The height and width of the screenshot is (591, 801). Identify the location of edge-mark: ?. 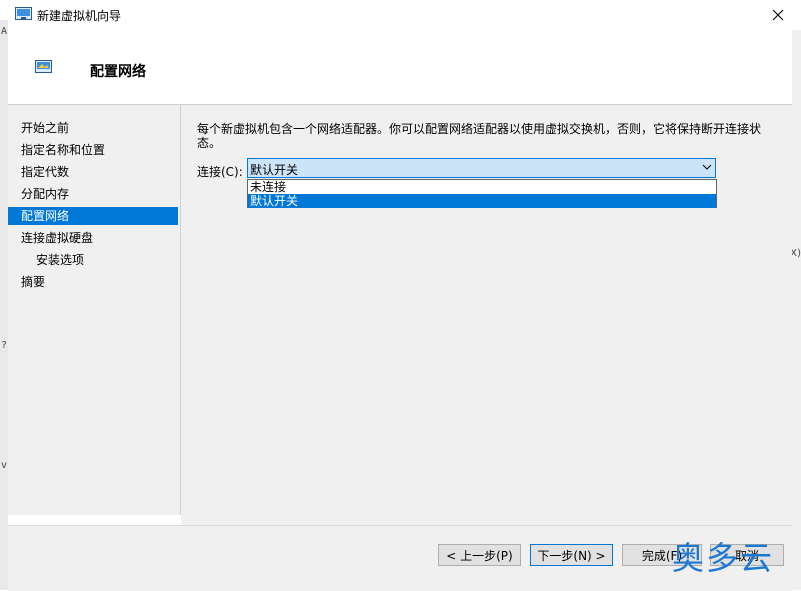
(4, 345).